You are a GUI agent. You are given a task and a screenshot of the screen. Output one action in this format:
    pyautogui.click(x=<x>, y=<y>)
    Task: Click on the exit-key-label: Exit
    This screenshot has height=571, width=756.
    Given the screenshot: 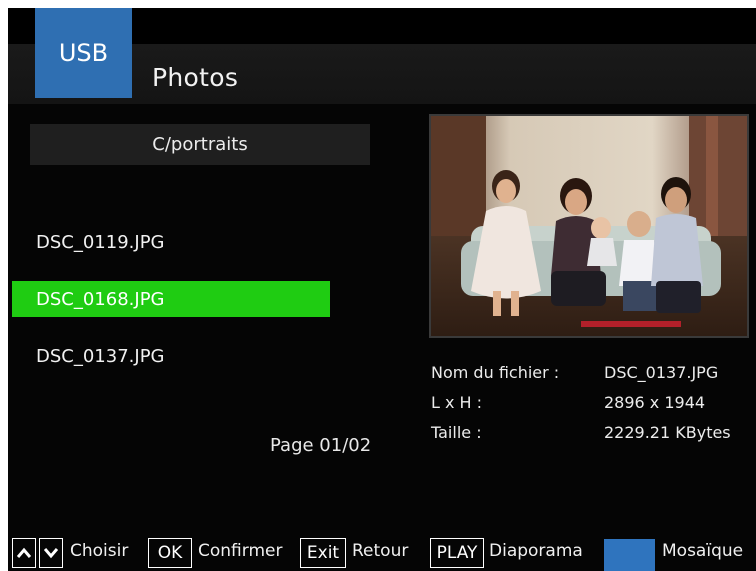 What is the action you would take?
    pyautogui.click(x=323, y=553)
    